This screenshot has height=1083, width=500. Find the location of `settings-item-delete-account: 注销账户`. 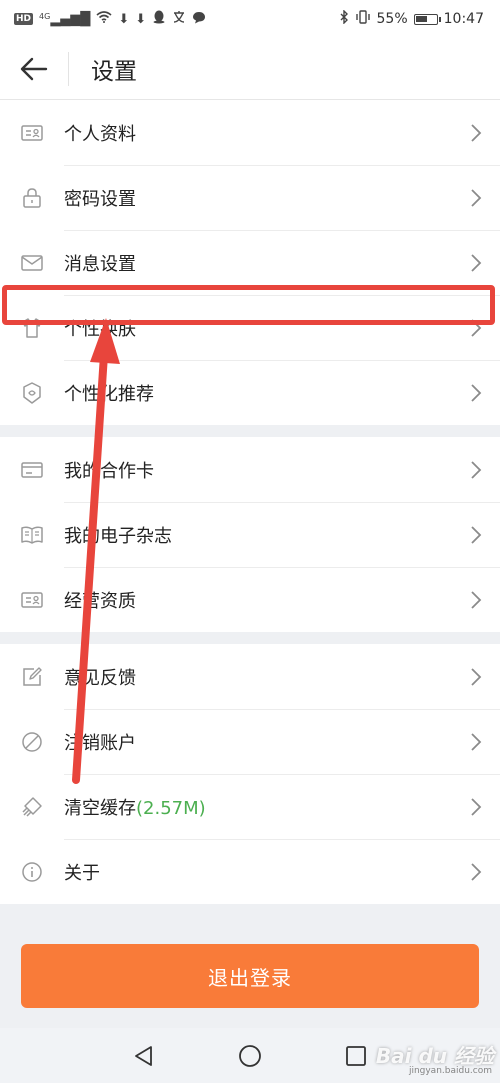

settings-item-delete-account: 注销账户 is located at coordinates (250, 741).